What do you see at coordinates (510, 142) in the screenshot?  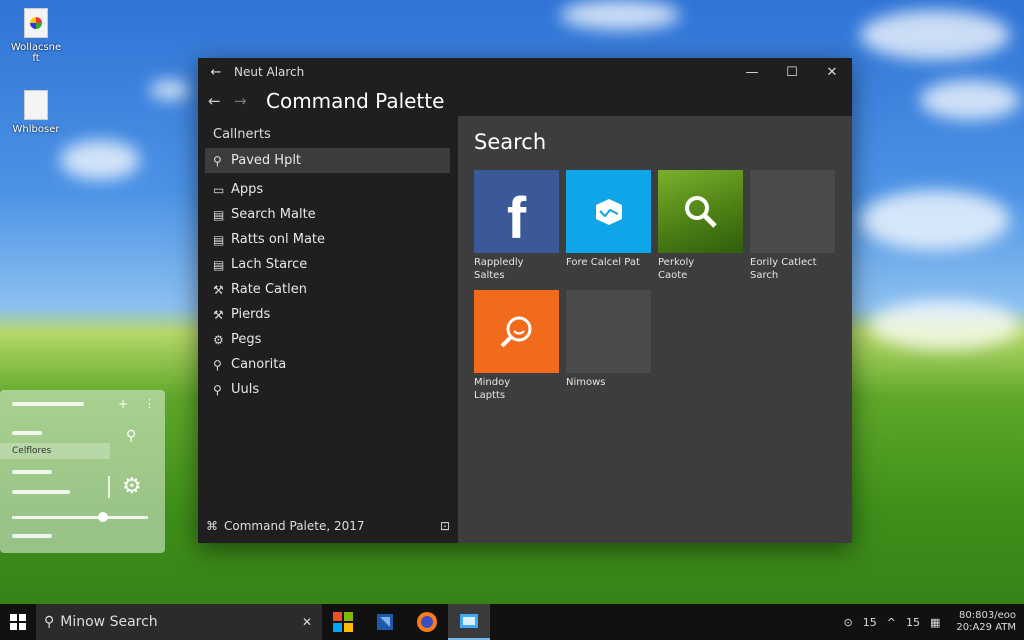 I see `panel-title: Search` at bounding box center [510, 142].